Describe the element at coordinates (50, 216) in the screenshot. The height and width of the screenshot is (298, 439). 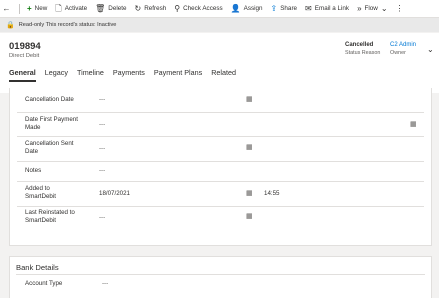
I see `field-label: Last Reinstated to SmartDebit` at that location.